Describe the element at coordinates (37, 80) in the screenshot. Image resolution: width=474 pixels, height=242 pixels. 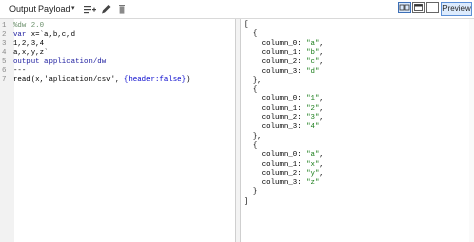
I see `code-token: (x,` at that location.